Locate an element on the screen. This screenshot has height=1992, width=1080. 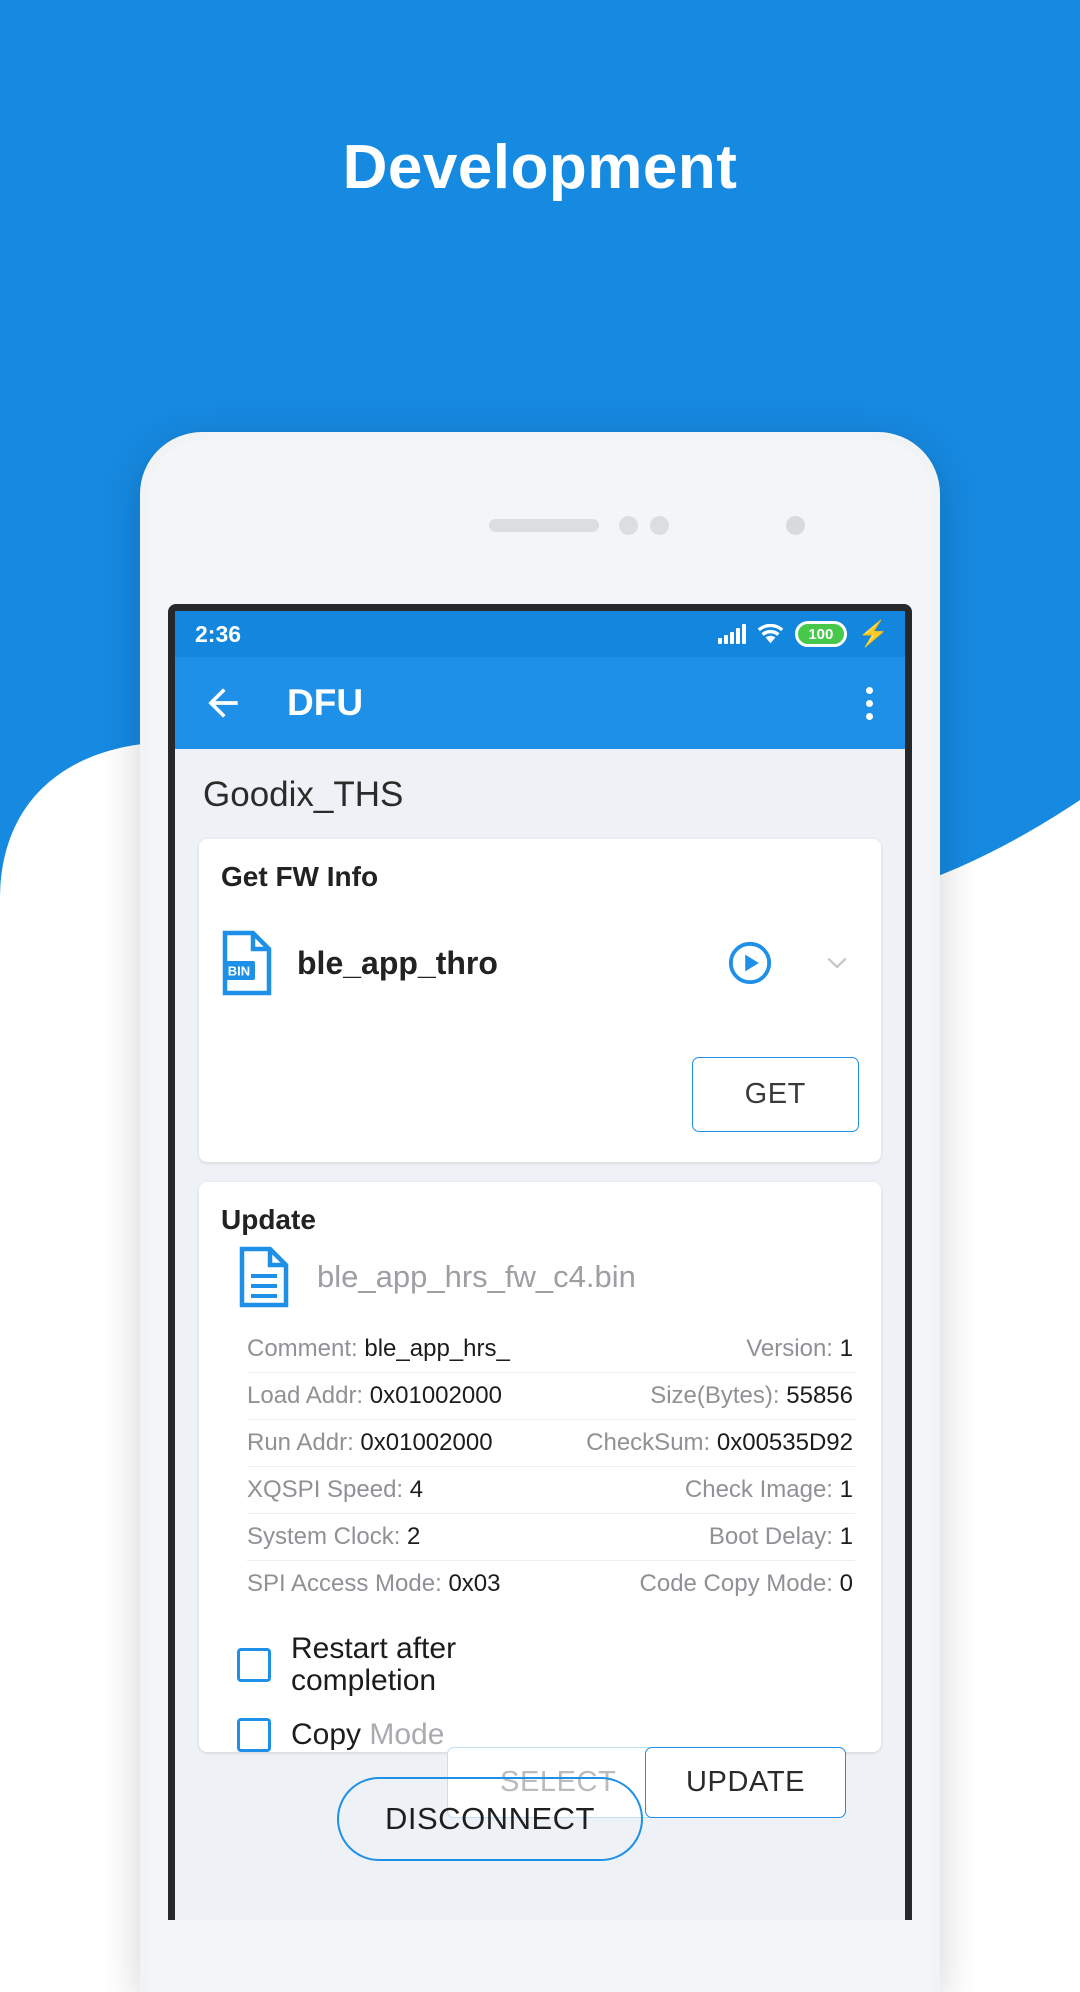
table-row: Comment: ble_app_hrs_ Version: 1 is located at coordinates (551, 1349).